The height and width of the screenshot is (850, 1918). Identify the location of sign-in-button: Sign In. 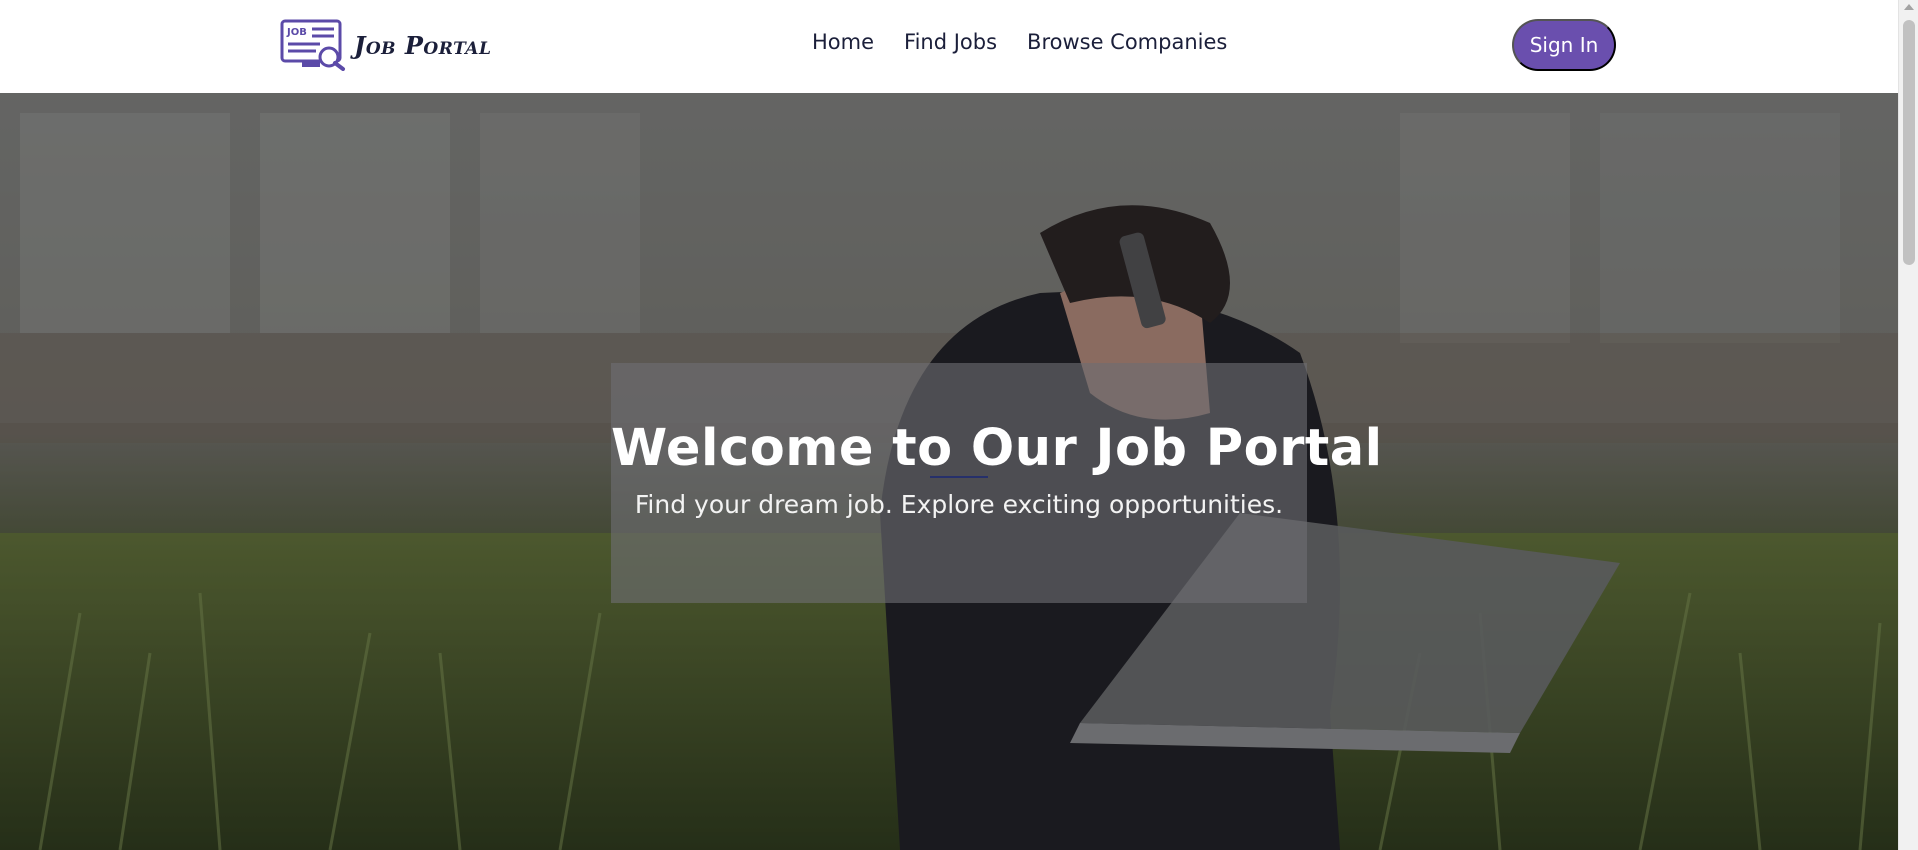
(1564, 45).